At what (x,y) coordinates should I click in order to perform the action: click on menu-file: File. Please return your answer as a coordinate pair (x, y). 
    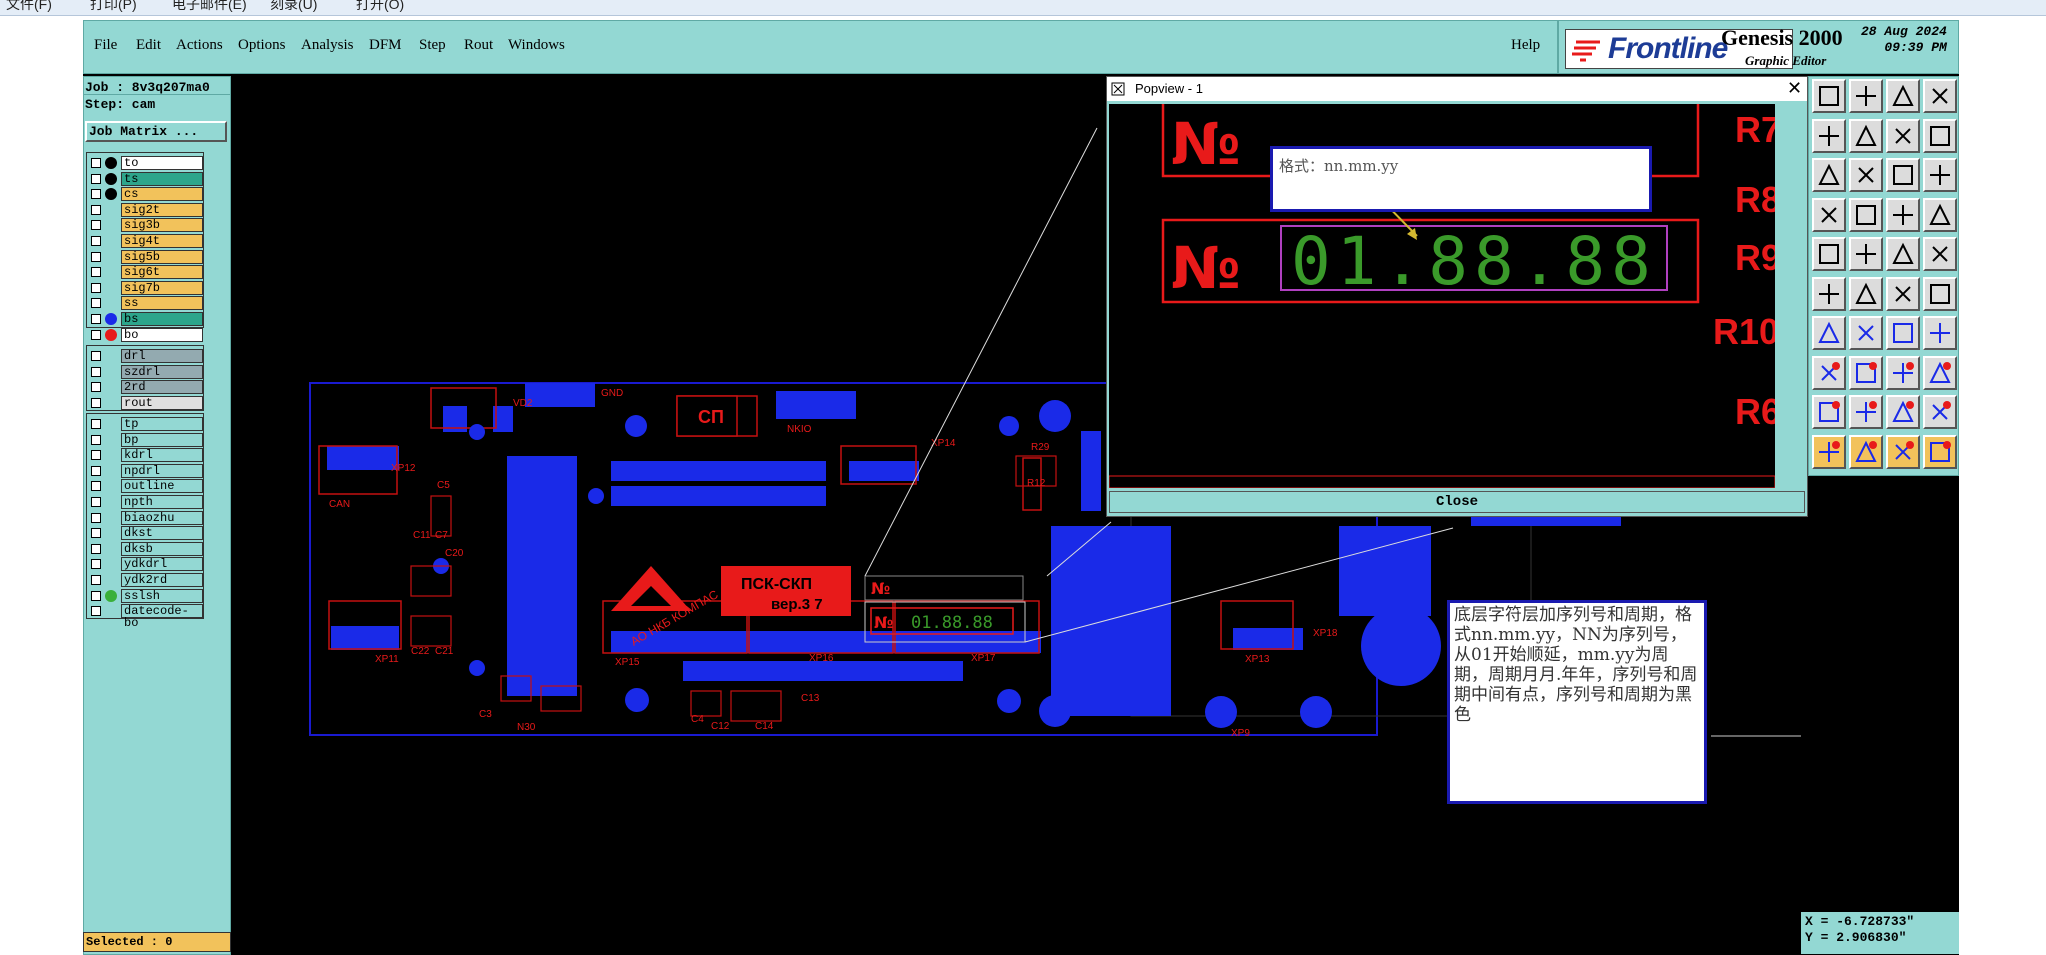
    Looking at the image, I should click on (105, 45).